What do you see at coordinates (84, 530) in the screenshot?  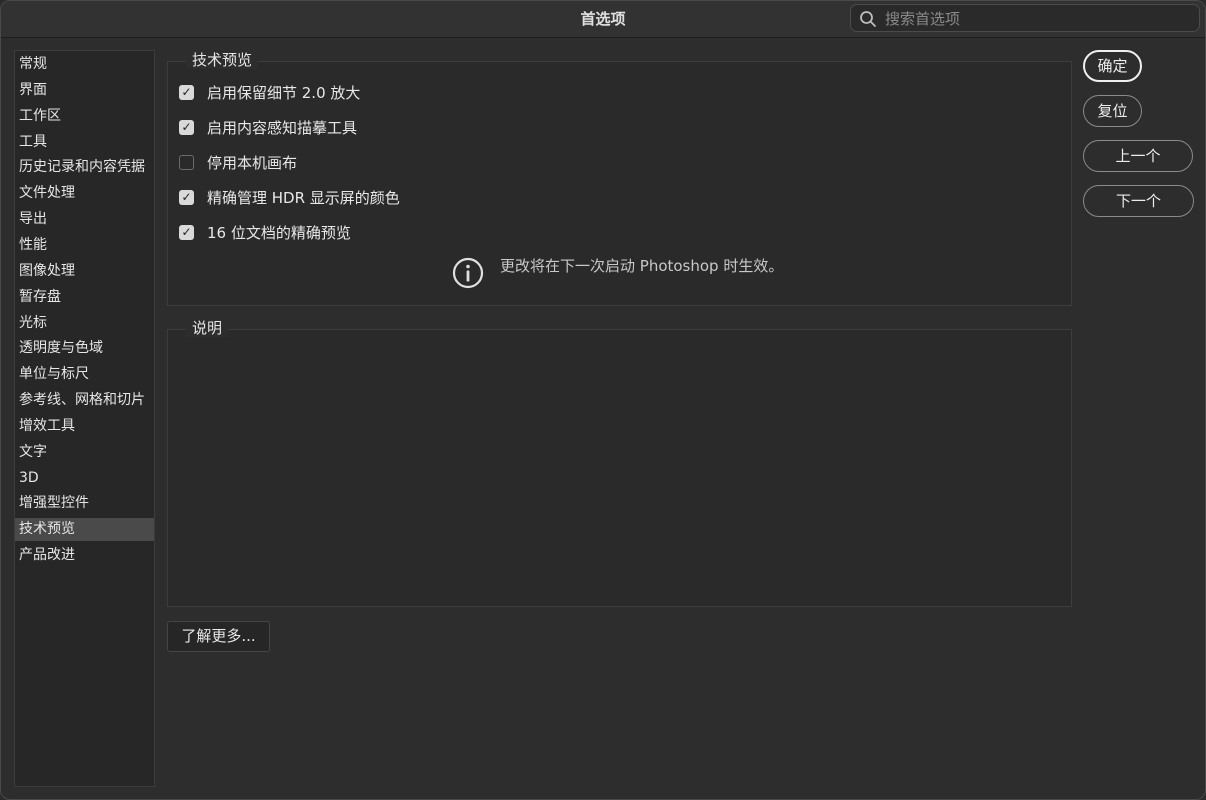 I see `sidebar-item: 技术预览` at bounding box center [84, 530].